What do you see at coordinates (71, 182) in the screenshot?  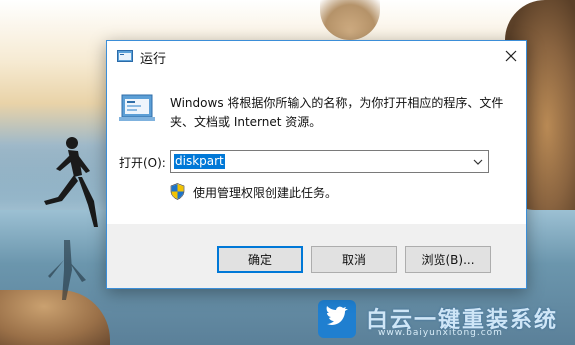 I see `runner-silhouette` at bounding box center [71, 182].